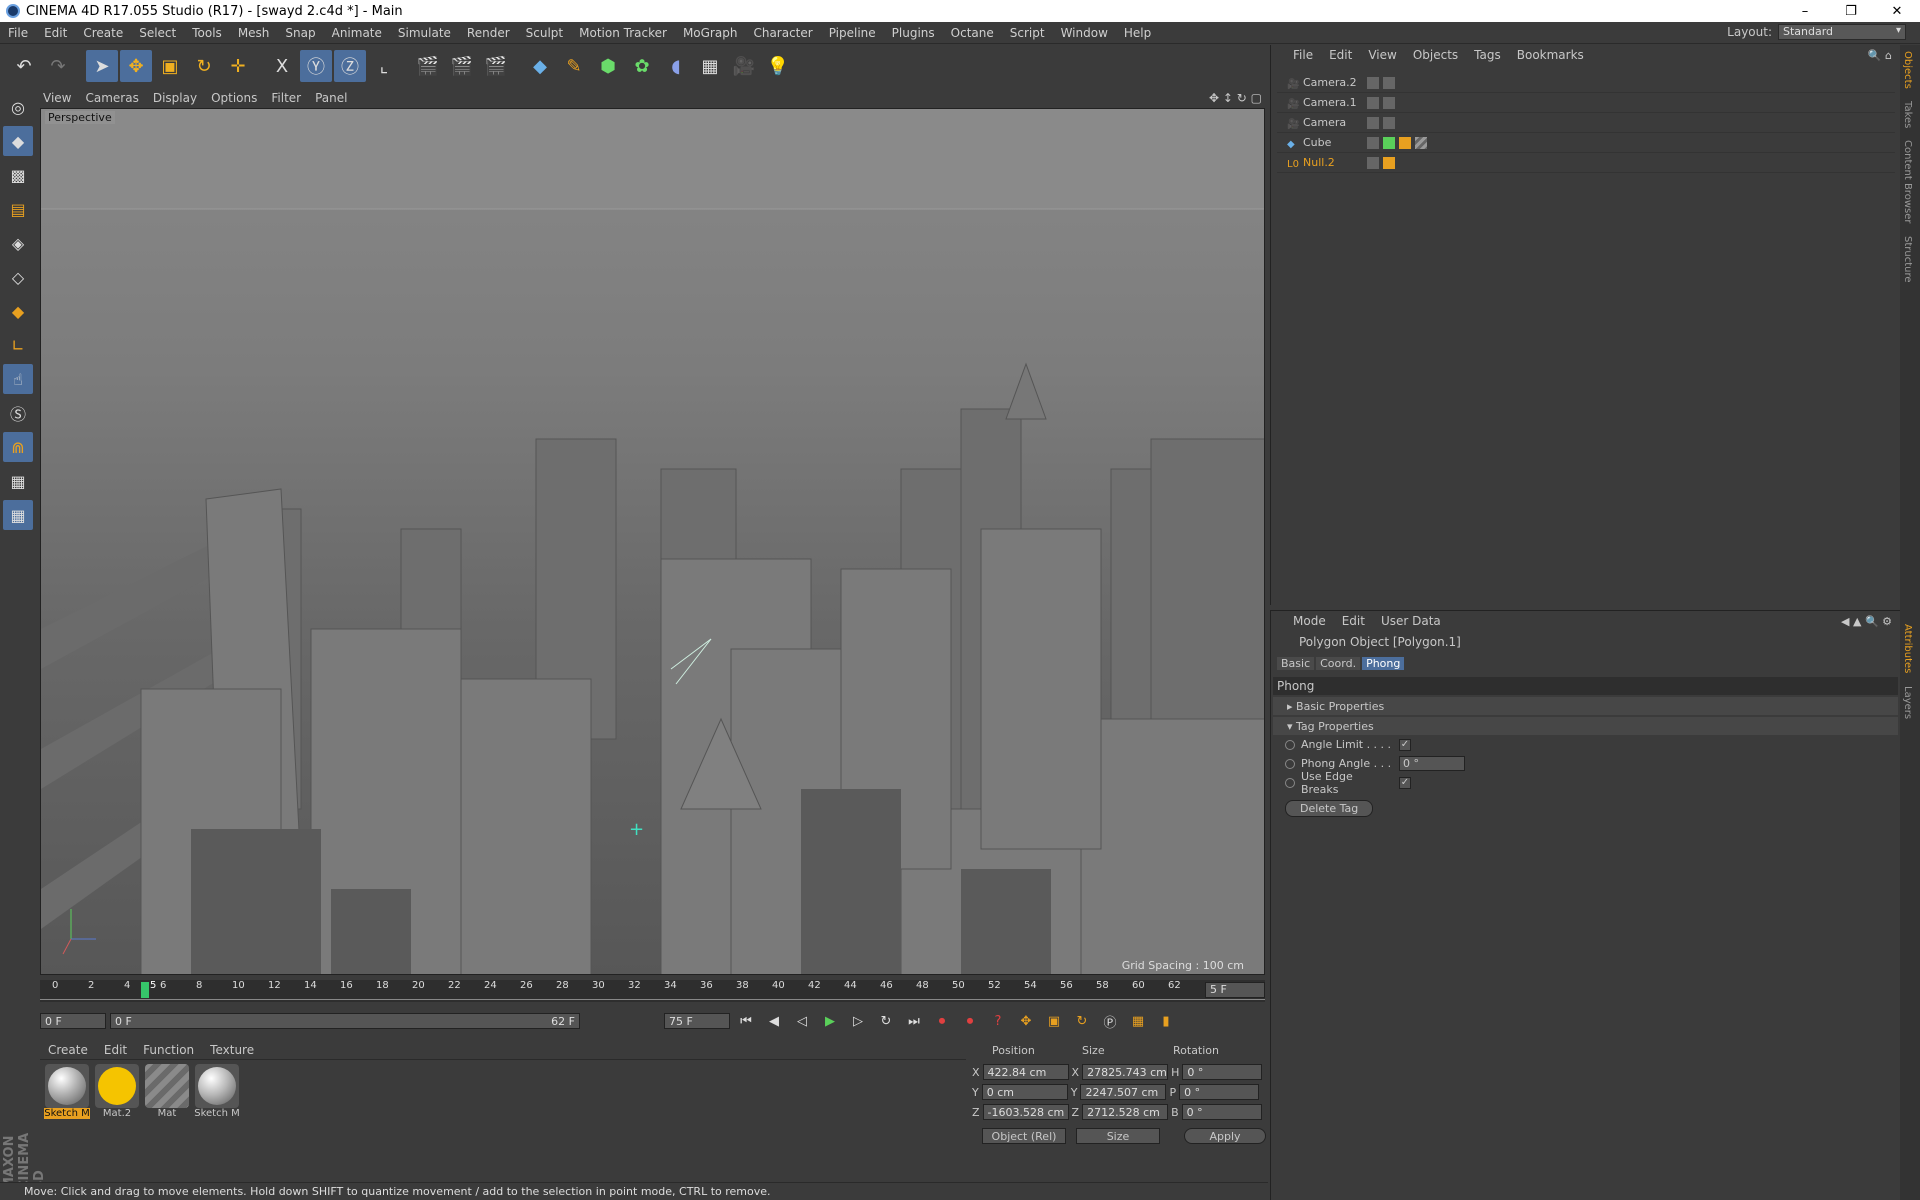  I want to click on menu-edit: Edit, so click(55, 33).